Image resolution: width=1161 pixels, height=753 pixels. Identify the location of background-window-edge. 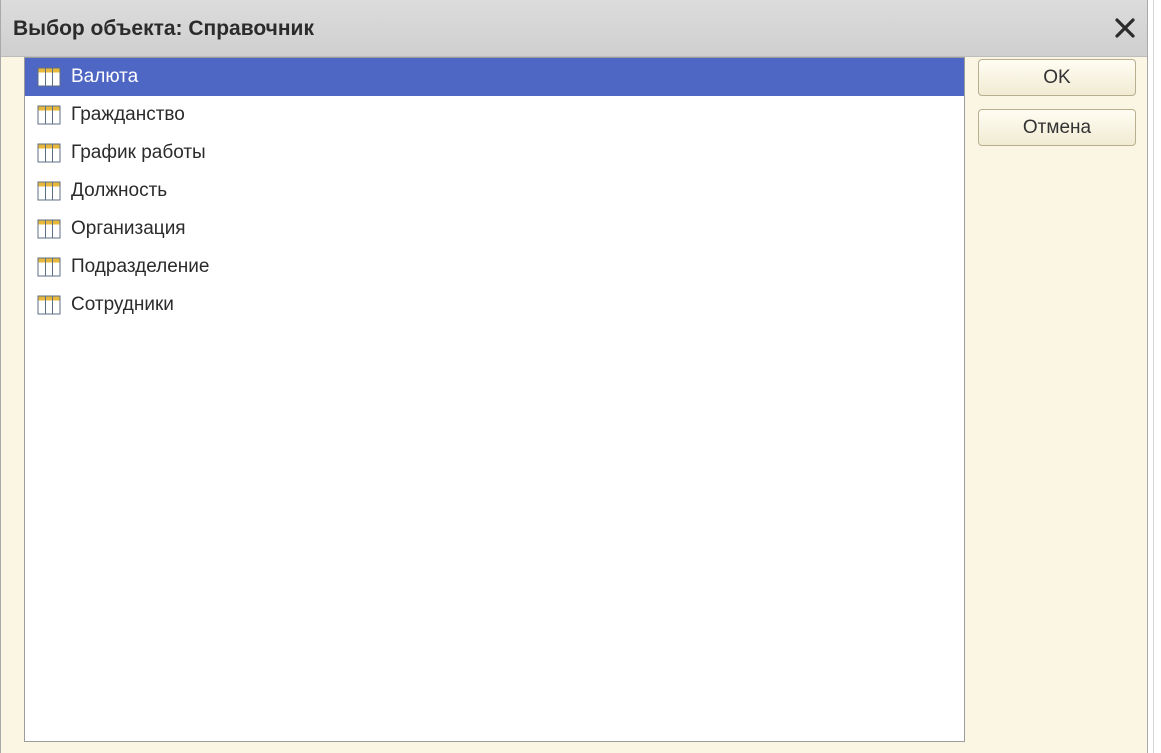
(1153, 376).